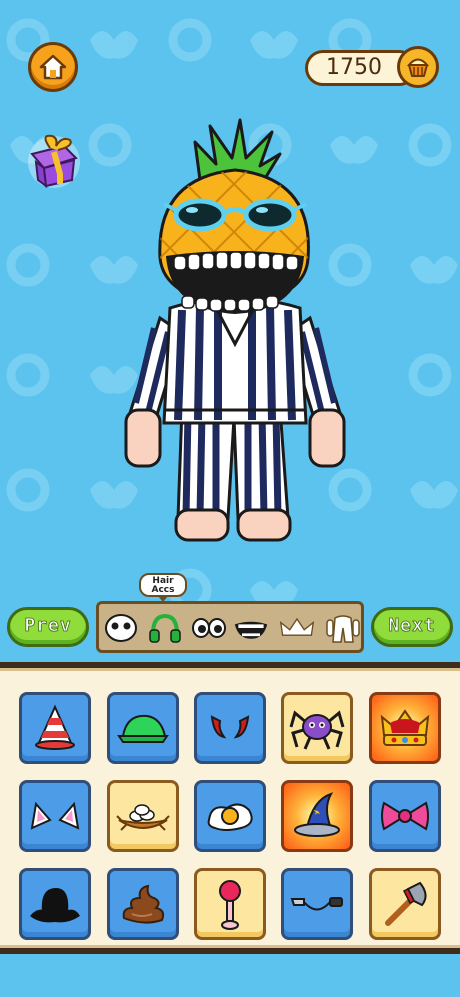  I want to click on royal-crown-icon, so click(405, 727).